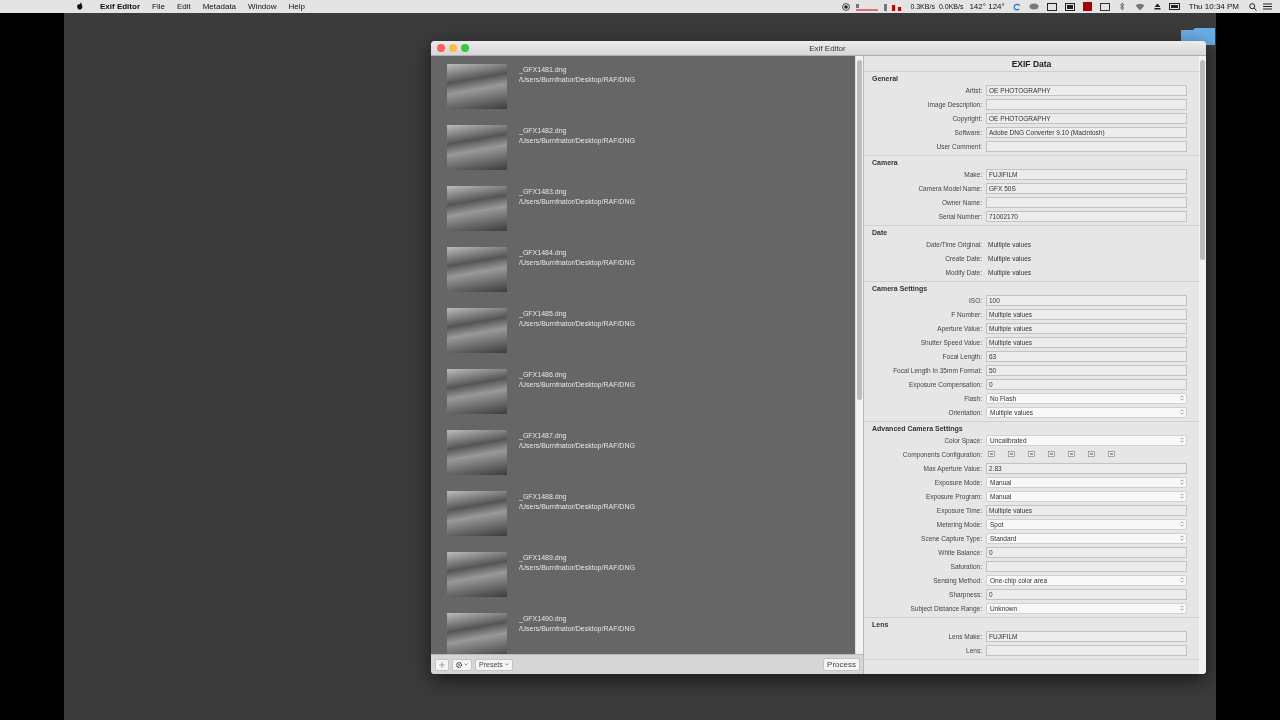 The width and height of the screenshot is (1280, 720). I want to click on wifi-icon, so click(1139, 6).